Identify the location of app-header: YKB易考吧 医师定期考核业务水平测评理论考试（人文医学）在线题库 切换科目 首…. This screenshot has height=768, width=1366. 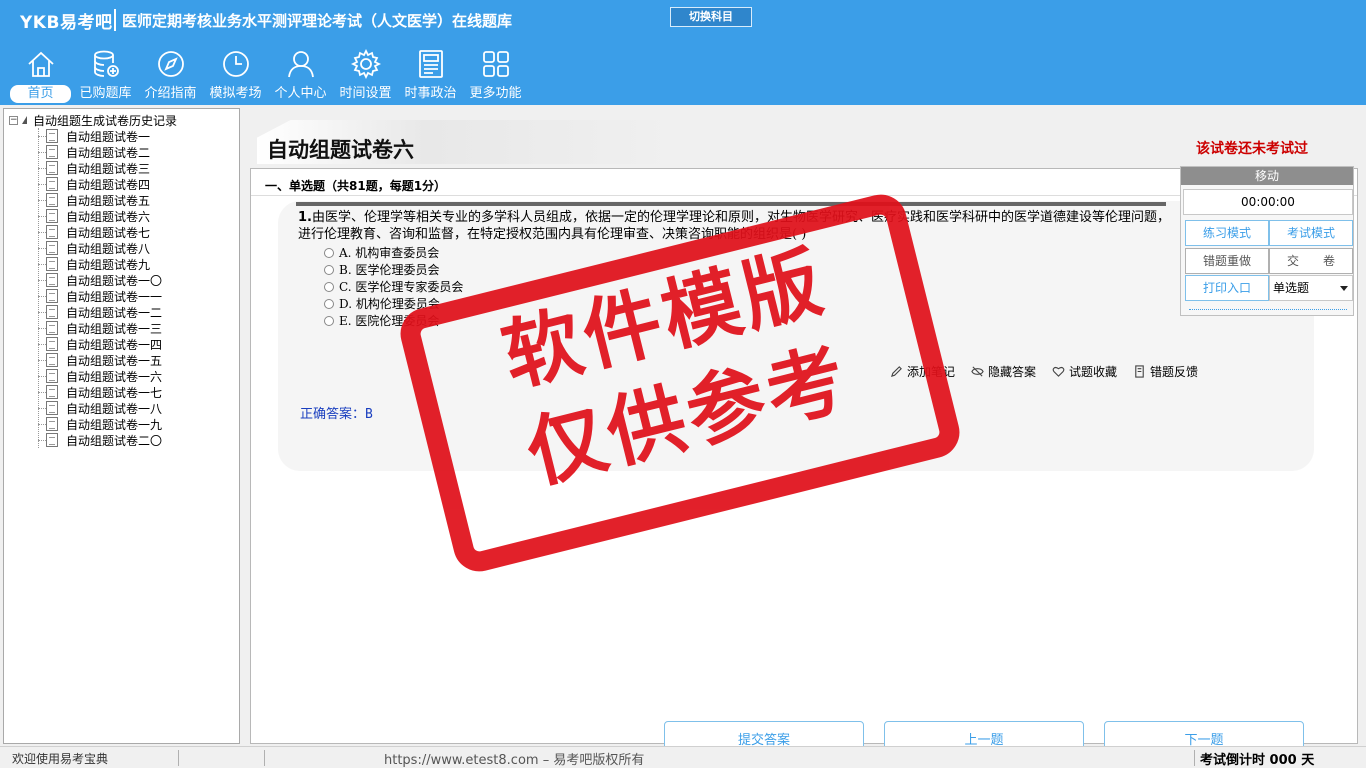
(683, 52).